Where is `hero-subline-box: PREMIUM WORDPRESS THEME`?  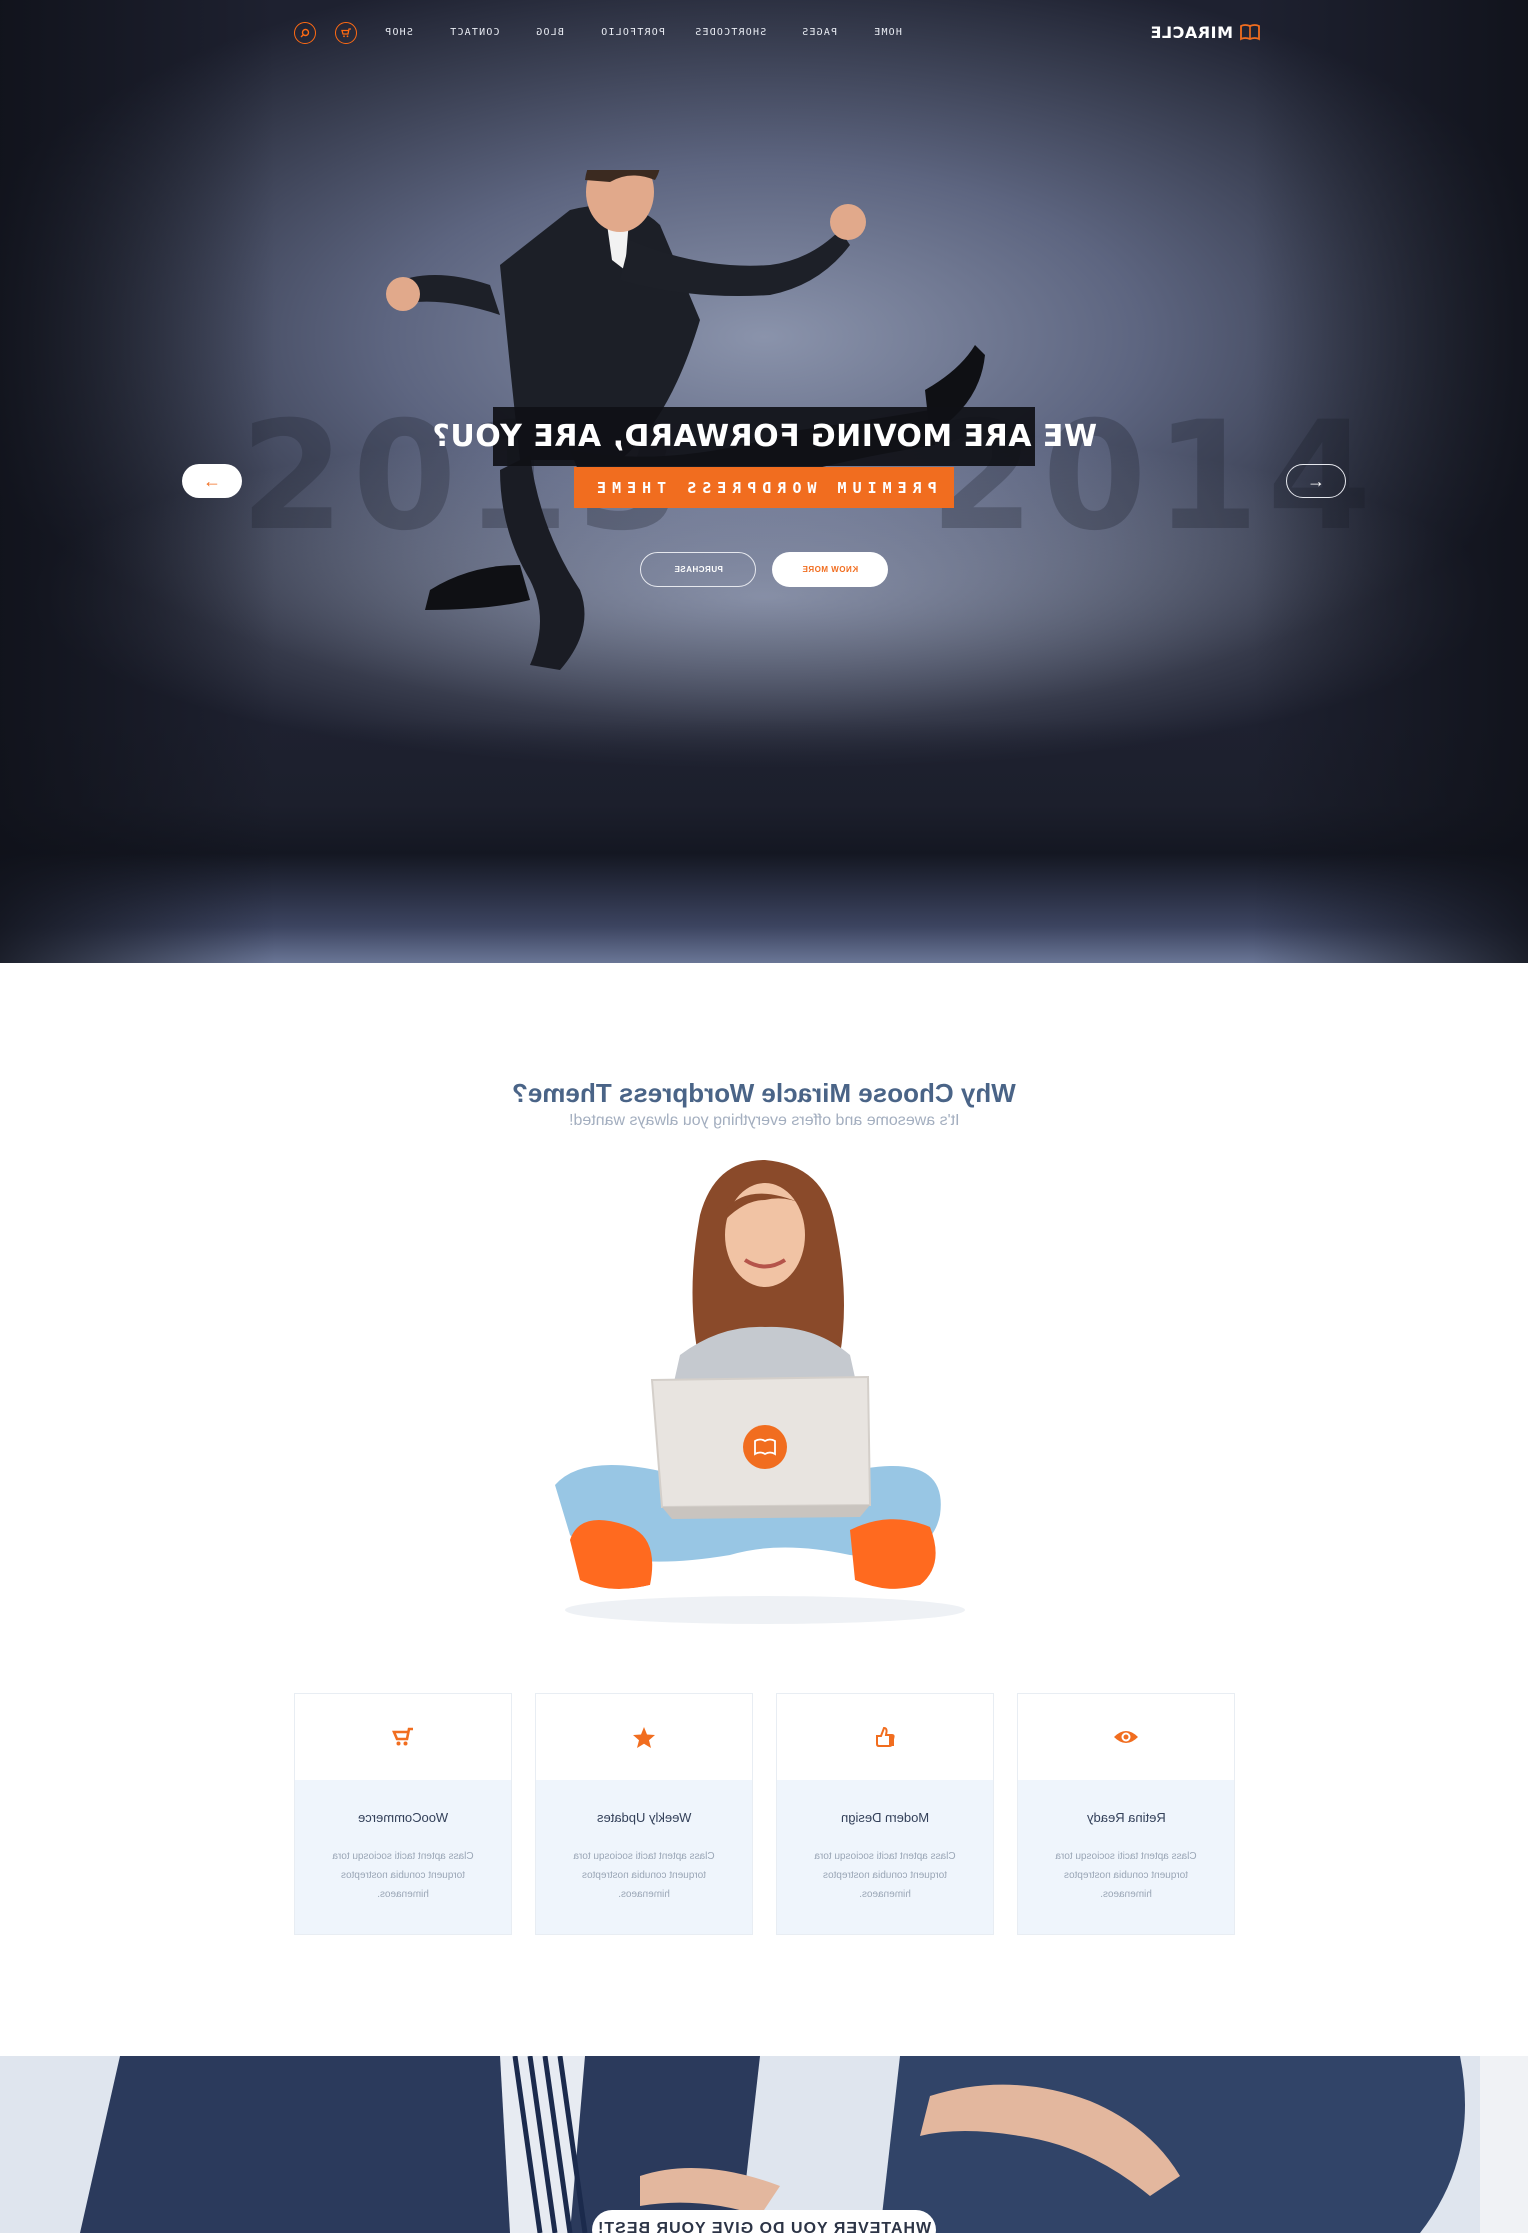
hero-subline-box: PREMIUM WORDPRESS THEME is located at coordinates (764, 487).